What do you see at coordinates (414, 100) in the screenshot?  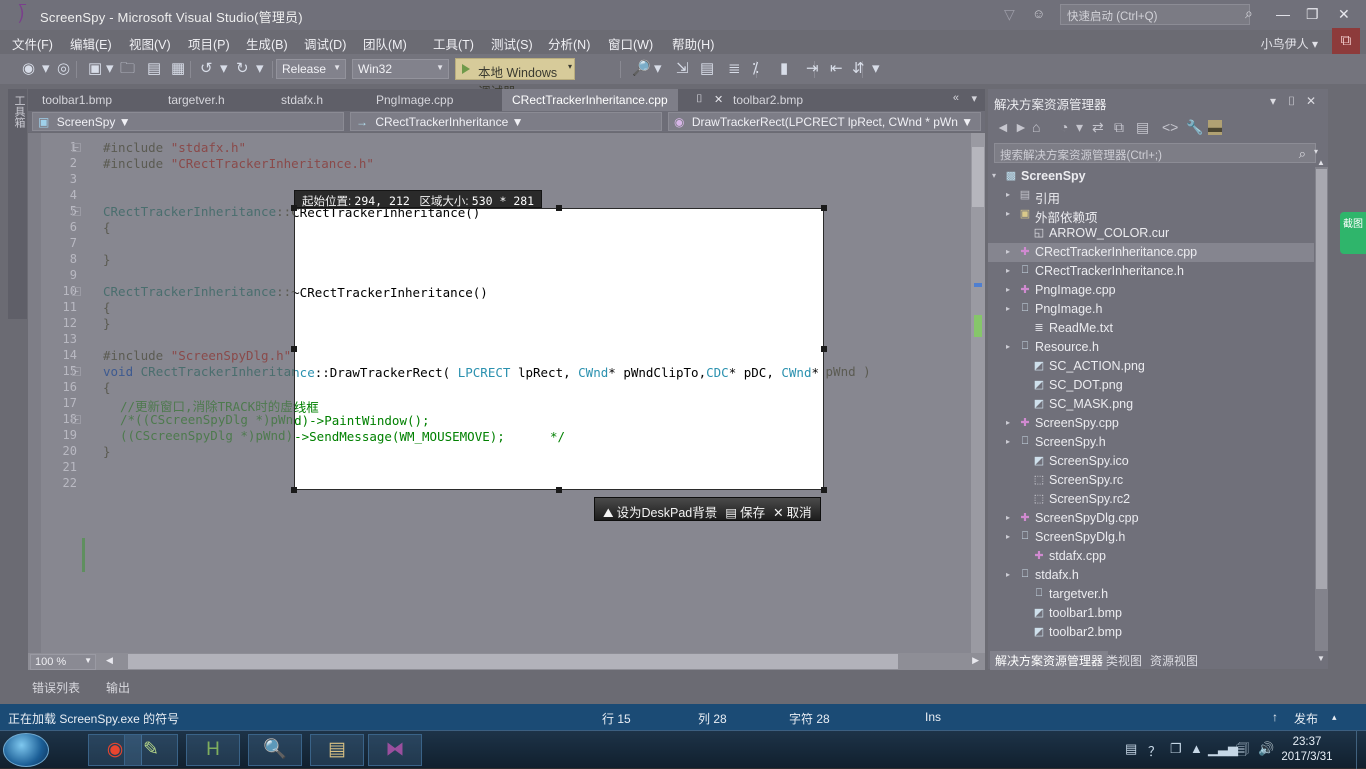 I see `document-tab: PngImage.cpp` at bounding box center [414, 100].